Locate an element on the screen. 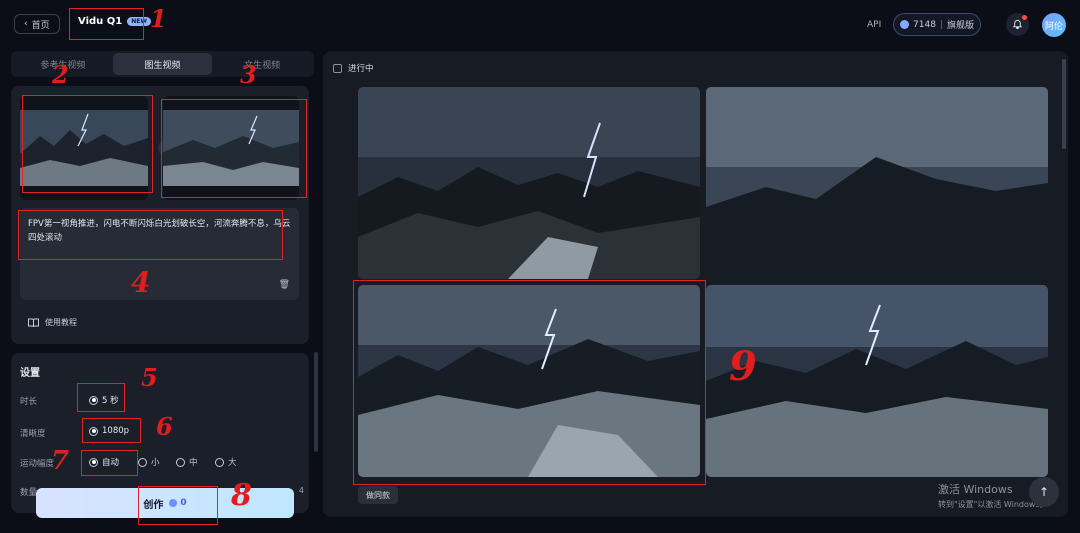  scroll-to-top-button: ↑ is located at coordinates (1044, 492).